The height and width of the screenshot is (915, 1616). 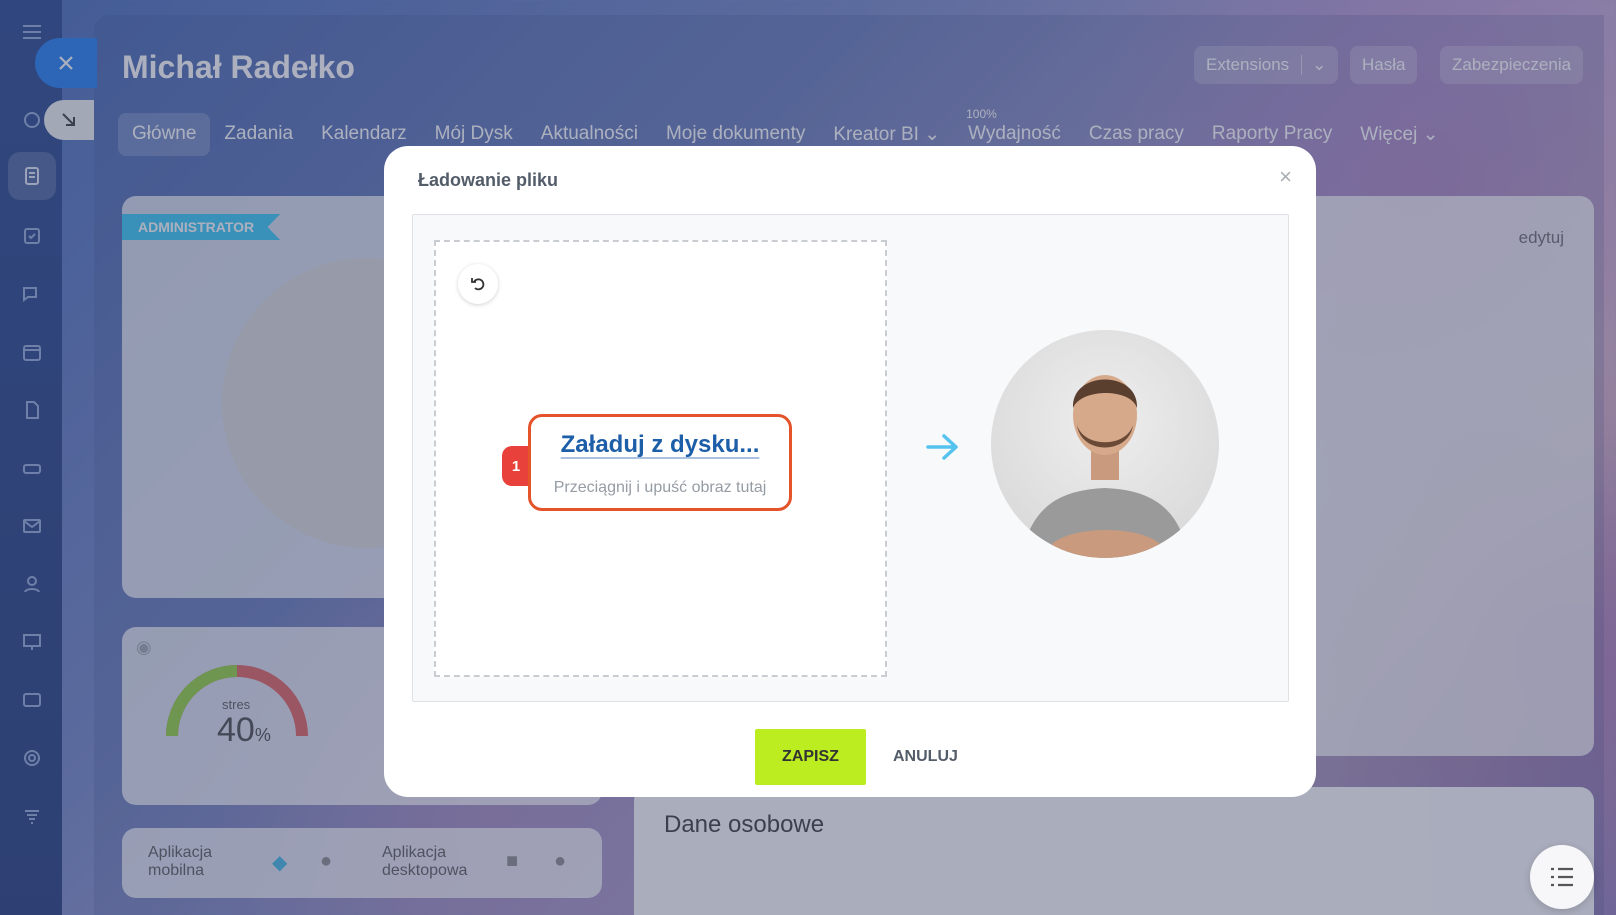 I want to click on modal-close-button: ×, so click(x=1285, y=177).